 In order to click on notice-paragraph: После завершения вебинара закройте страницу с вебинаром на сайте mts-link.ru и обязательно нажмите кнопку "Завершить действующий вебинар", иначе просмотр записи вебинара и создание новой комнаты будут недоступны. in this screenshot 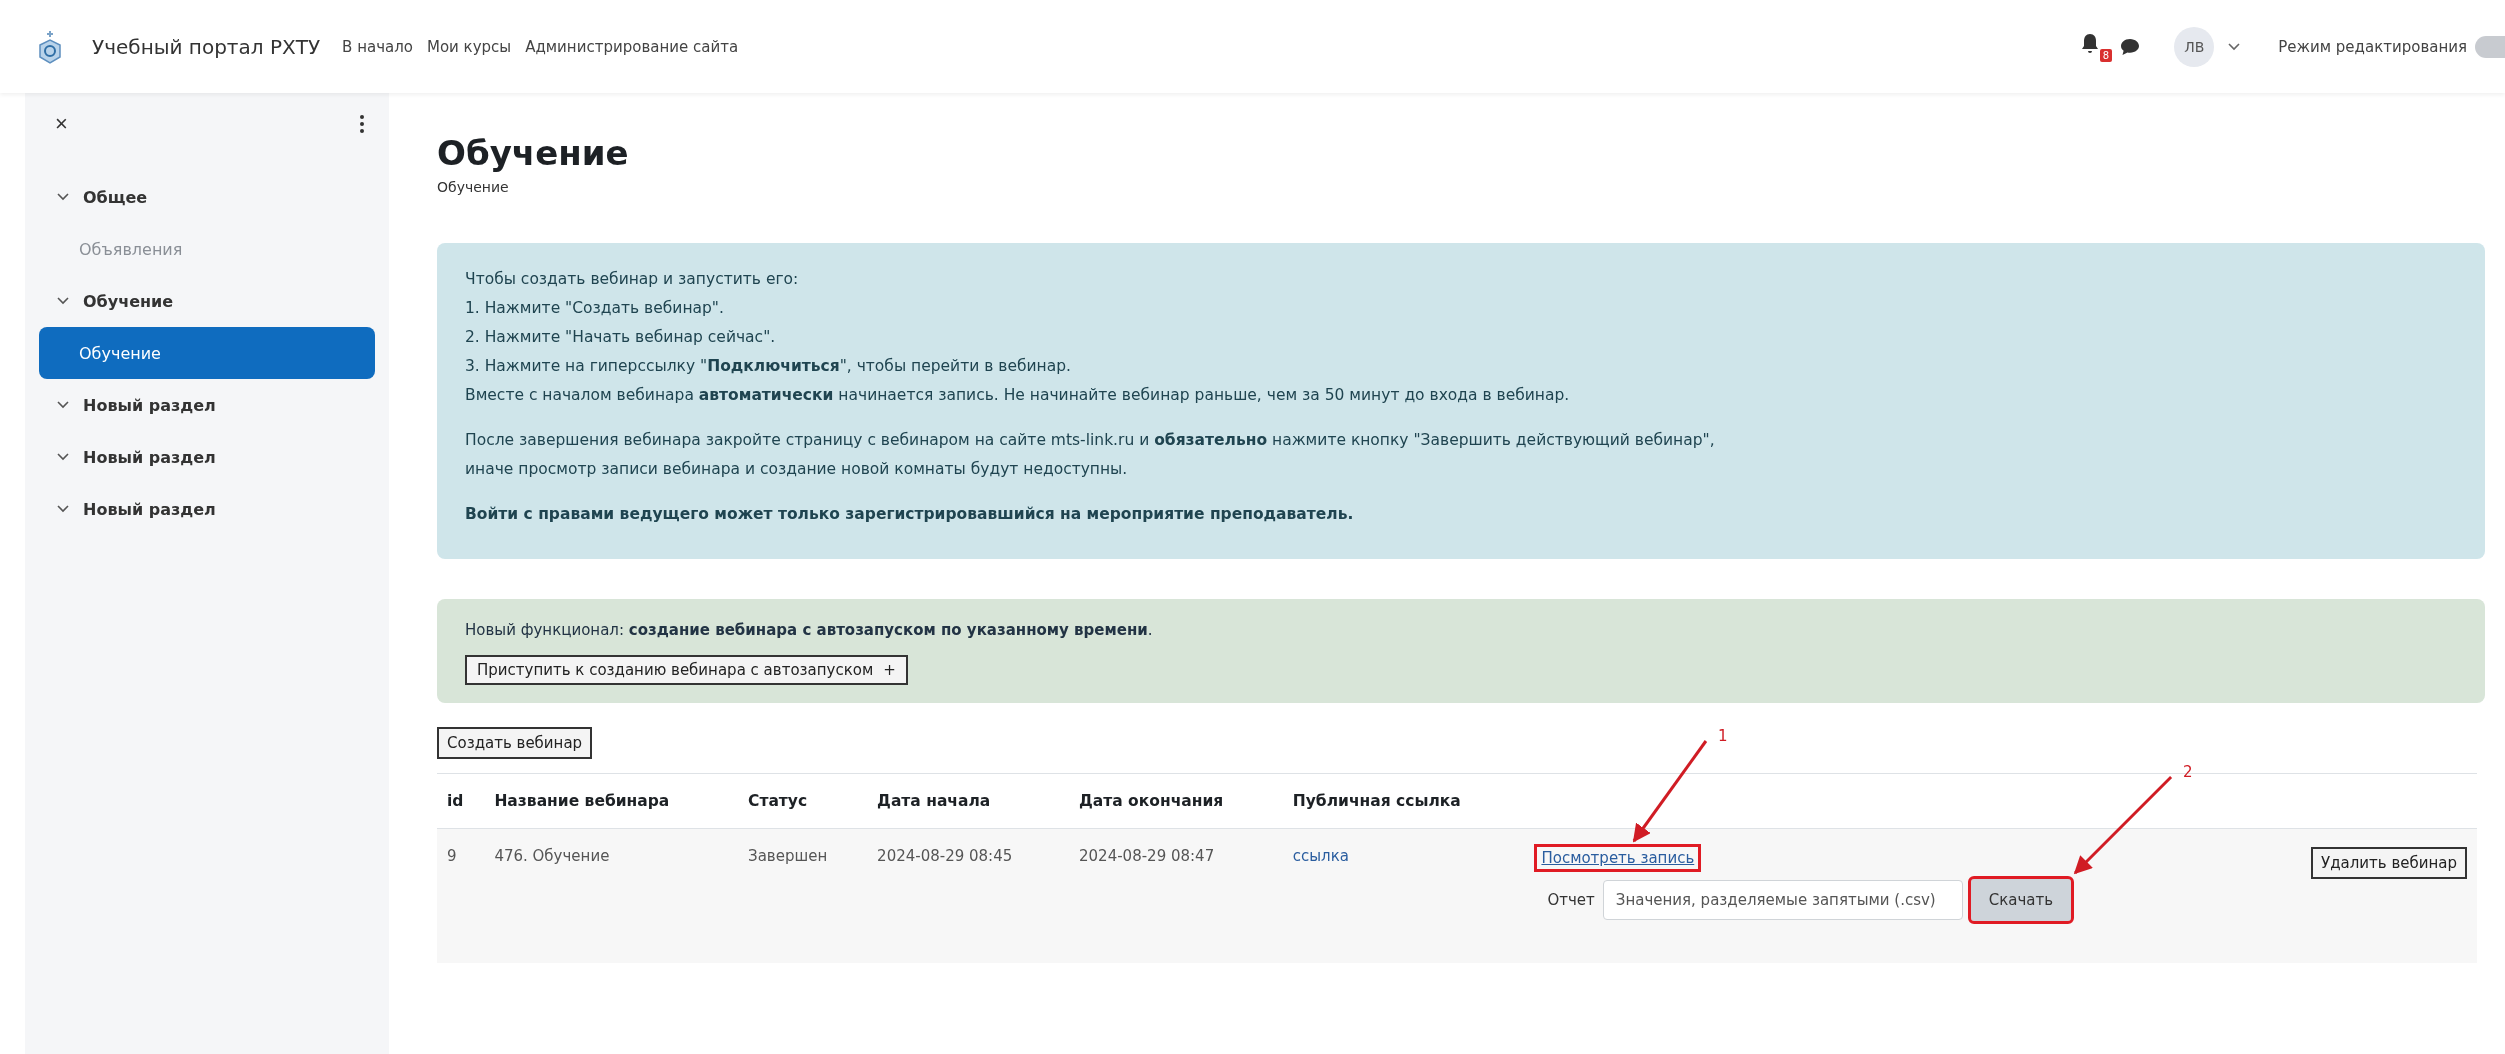, I will do `click(1090, 455)`.